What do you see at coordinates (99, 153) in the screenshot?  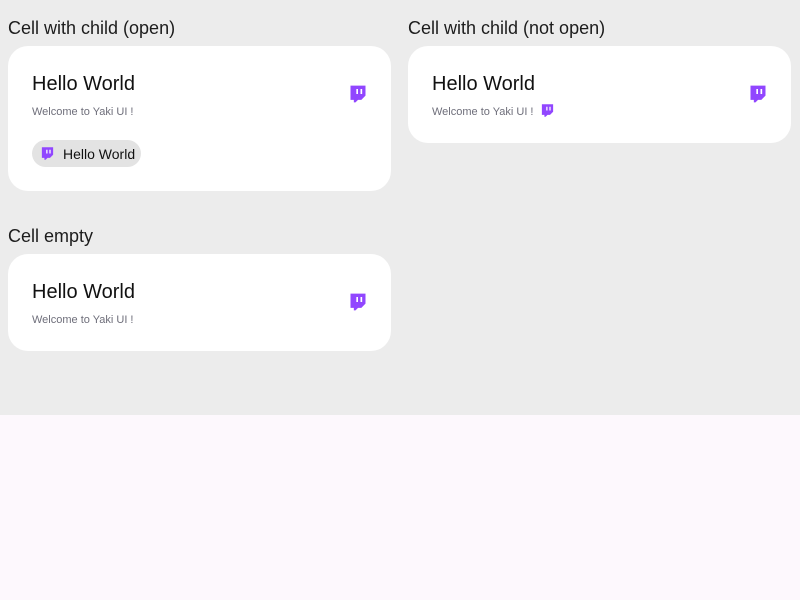 I see `chip-label: Hello World` at bounding box center [99, 153].